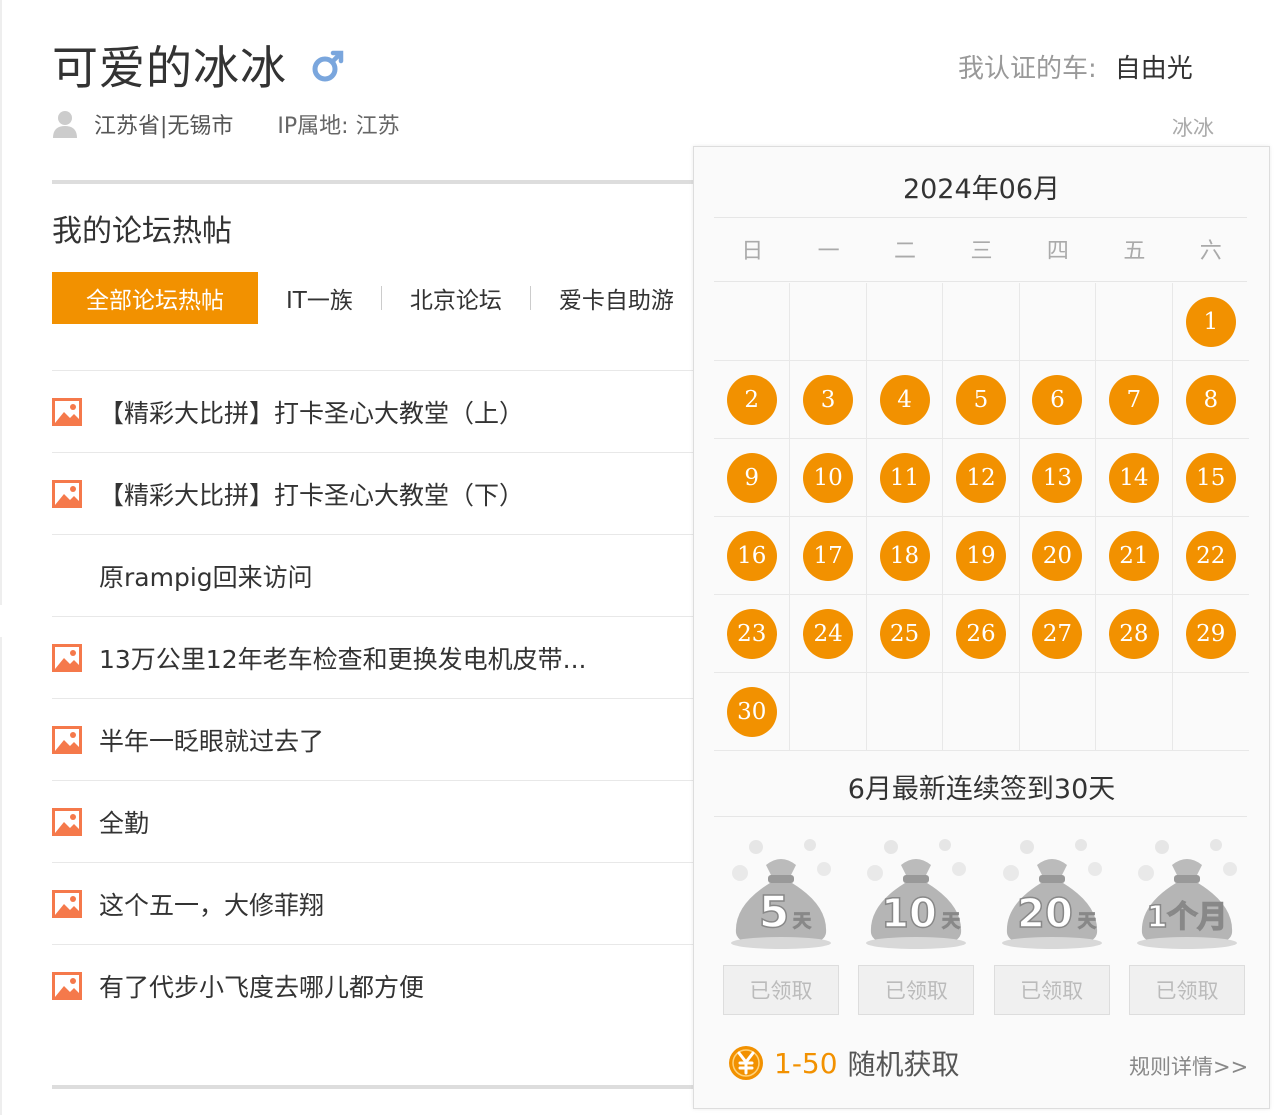  I want to click on section-divider, so click(382, 182).